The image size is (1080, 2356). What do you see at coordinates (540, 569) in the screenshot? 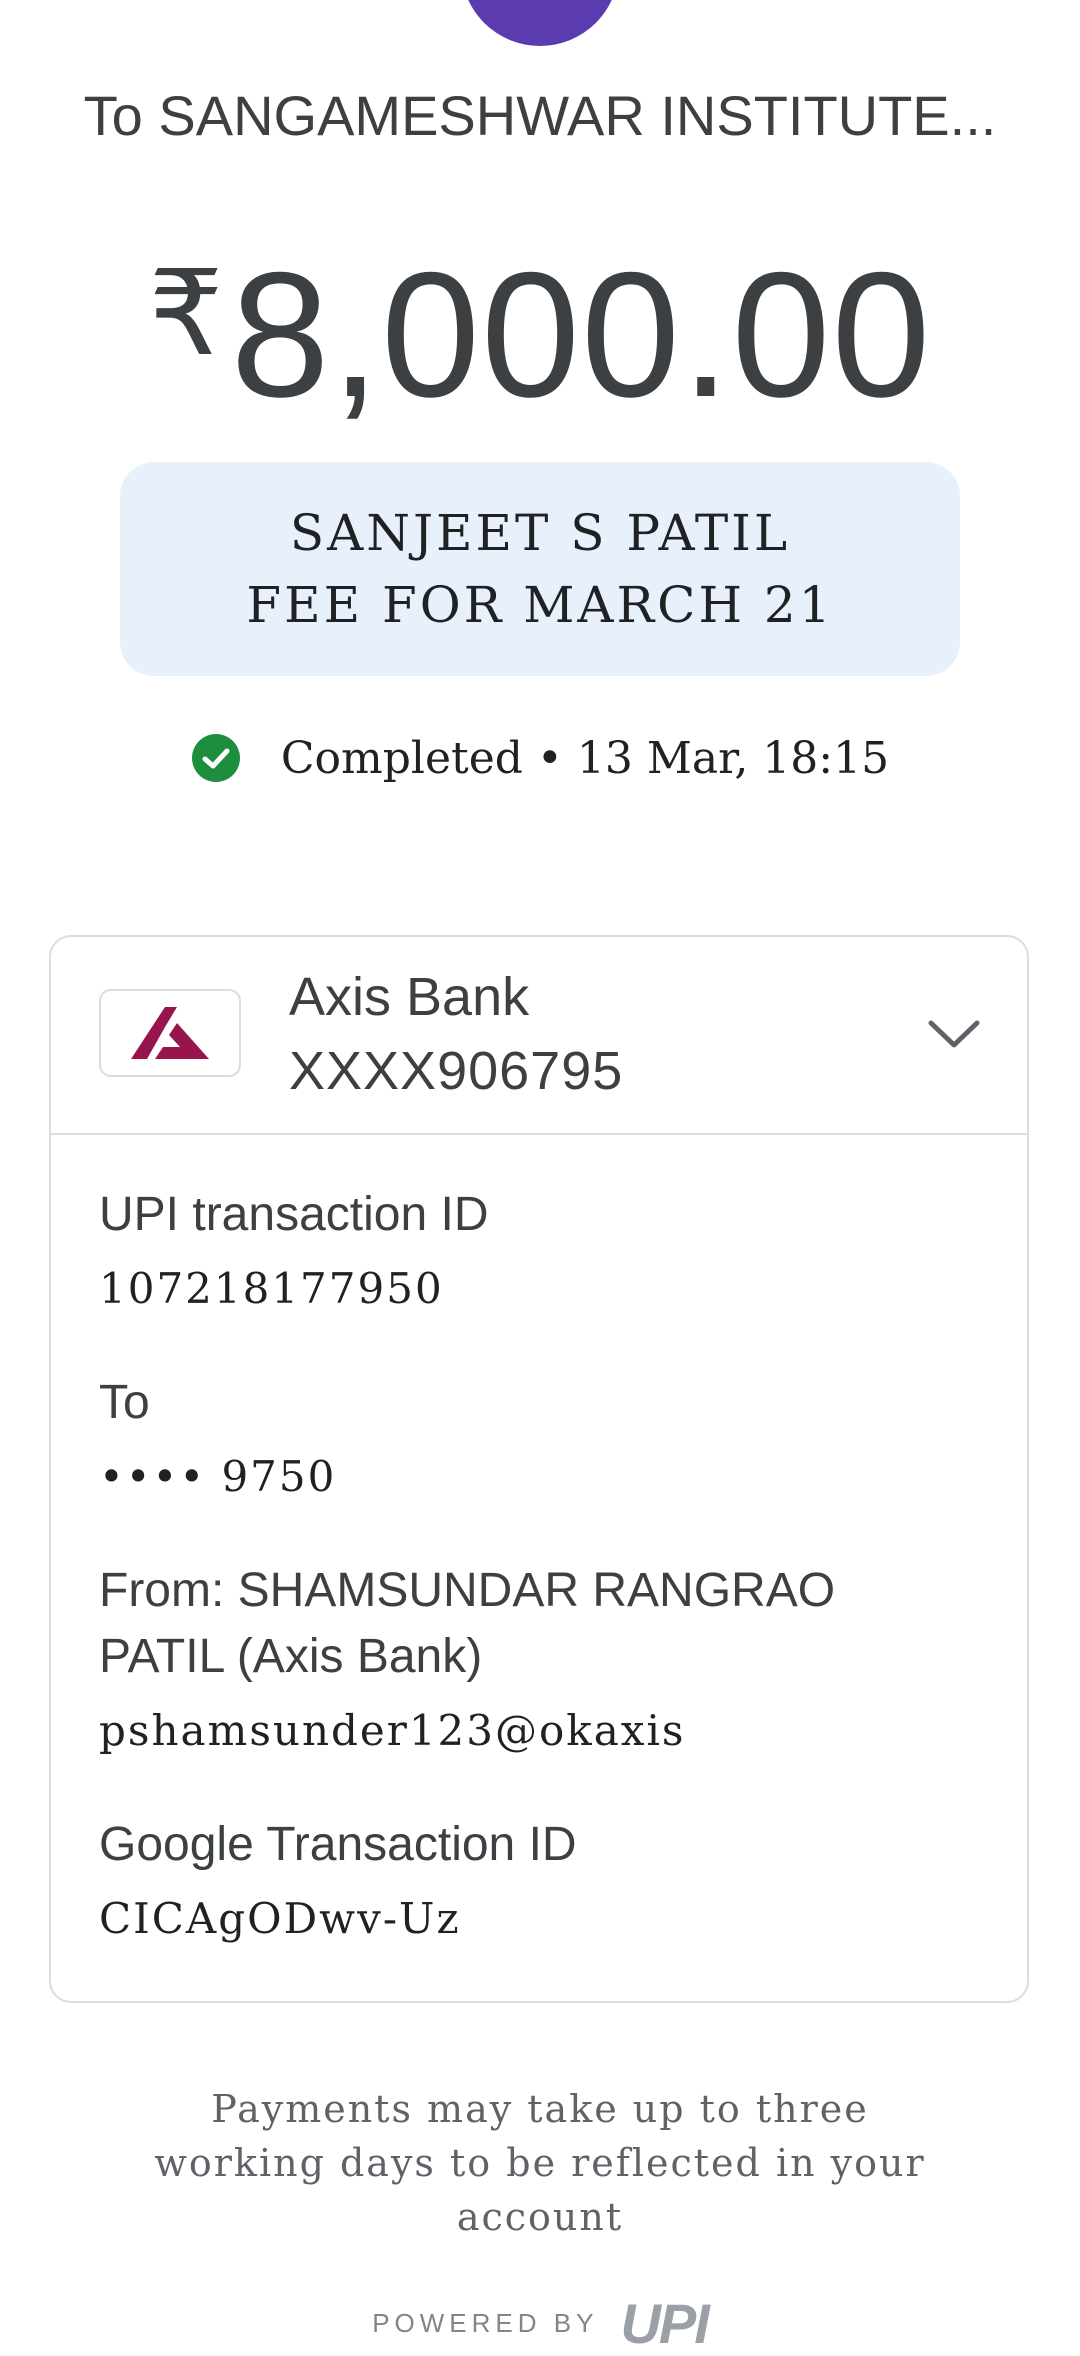
I see `payment-note: SANJEET S PATIL FEE FOR MARCH 21` at bounding box center [540, 569].